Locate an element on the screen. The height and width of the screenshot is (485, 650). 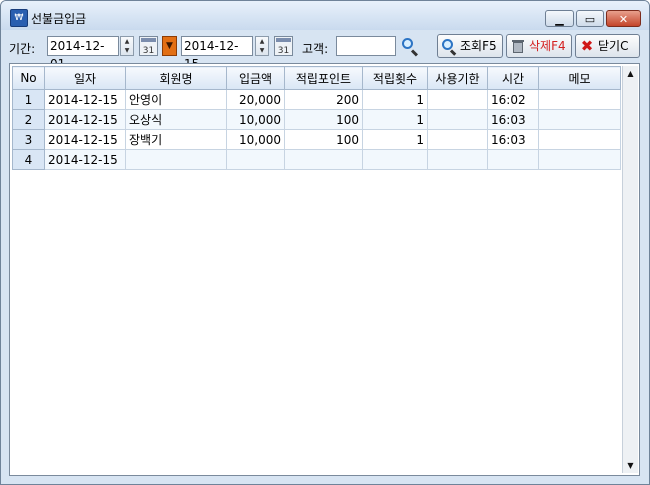
col-header-no: No is located at coordinates (28, 78).